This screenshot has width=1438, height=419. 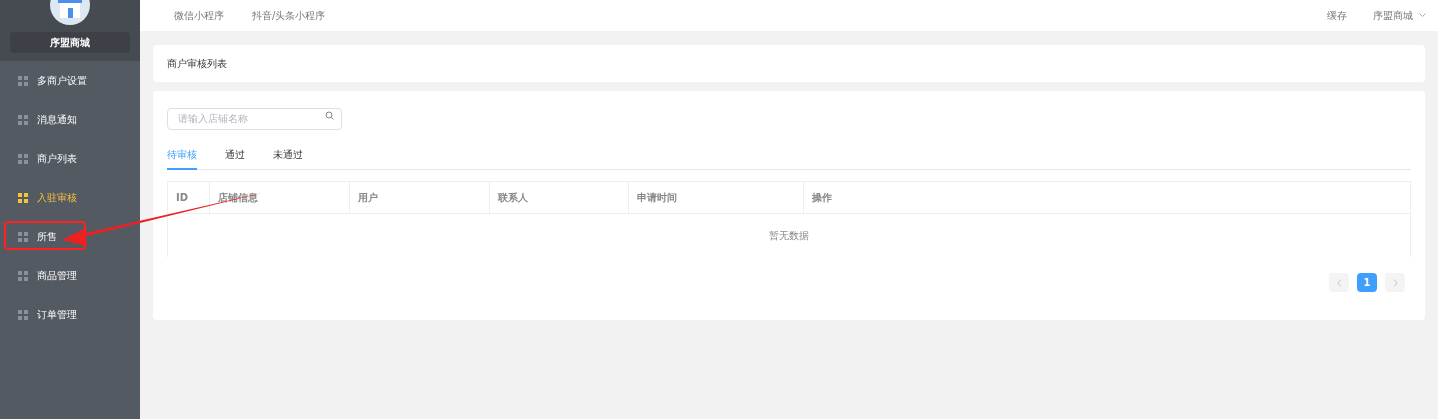 What do you see at coordinates (1399, 15) in the screenshot?
I see `user-menu: 序盟商城` at bounding box center [1399, 15].